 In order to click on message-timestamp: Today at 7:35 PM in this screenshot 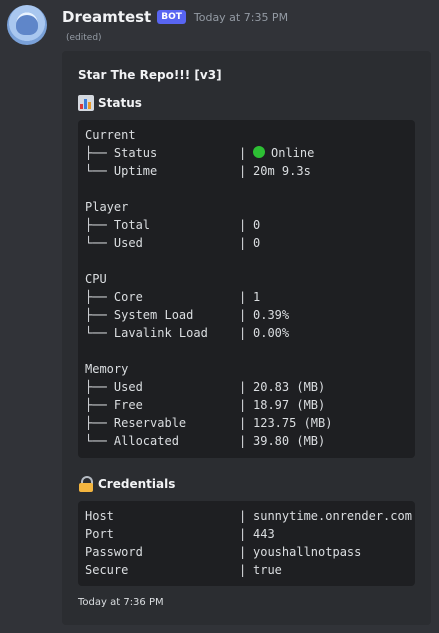, I will do `click(241, 17)`.